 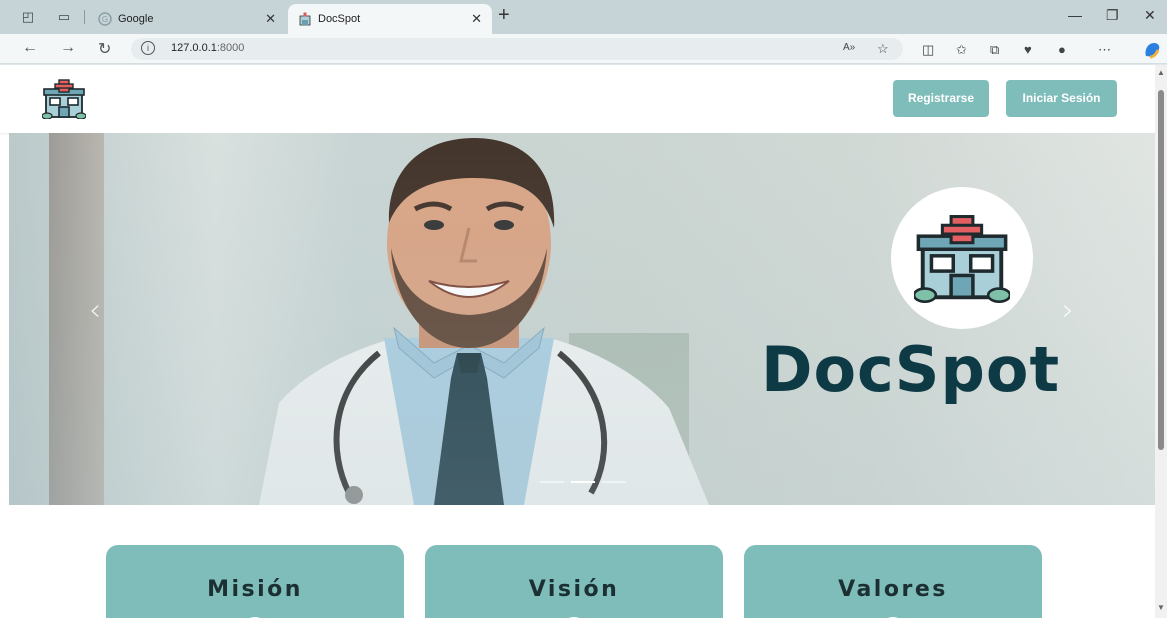 I want to click on carousel-prev-icon: ‹, so click(x=95, y=310).